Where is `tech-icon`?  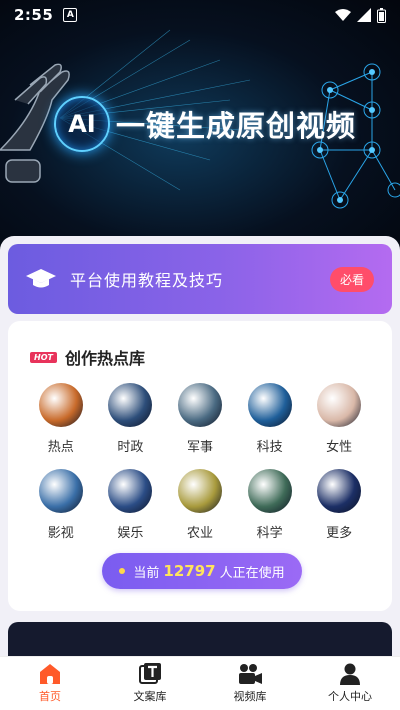 tech-icon is located at coordinates (269, 405).